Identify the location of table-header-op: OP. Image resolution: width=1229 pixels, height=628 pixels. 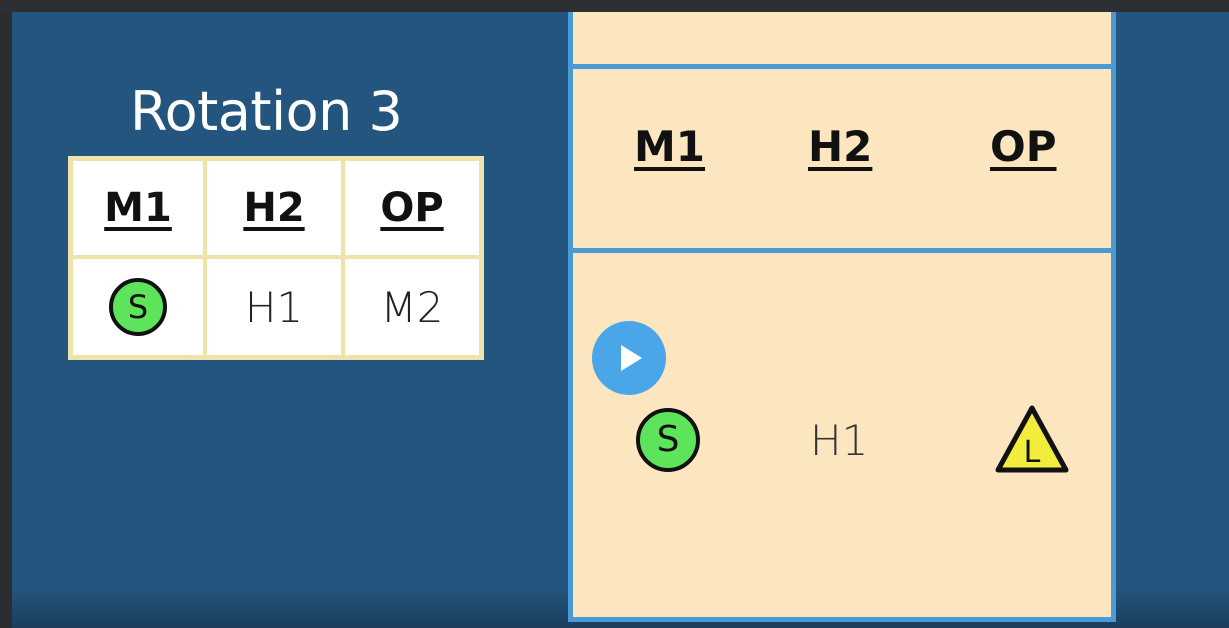
(412, 208).